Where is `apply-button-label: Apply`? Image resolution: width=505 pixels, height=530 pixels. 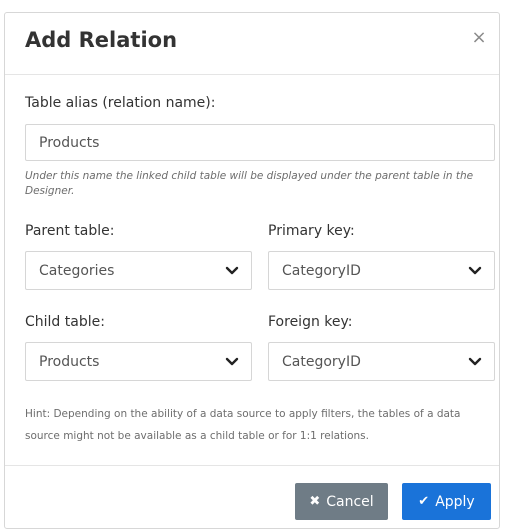
apply-button-label: Apply is located at coordinates (455, 501).